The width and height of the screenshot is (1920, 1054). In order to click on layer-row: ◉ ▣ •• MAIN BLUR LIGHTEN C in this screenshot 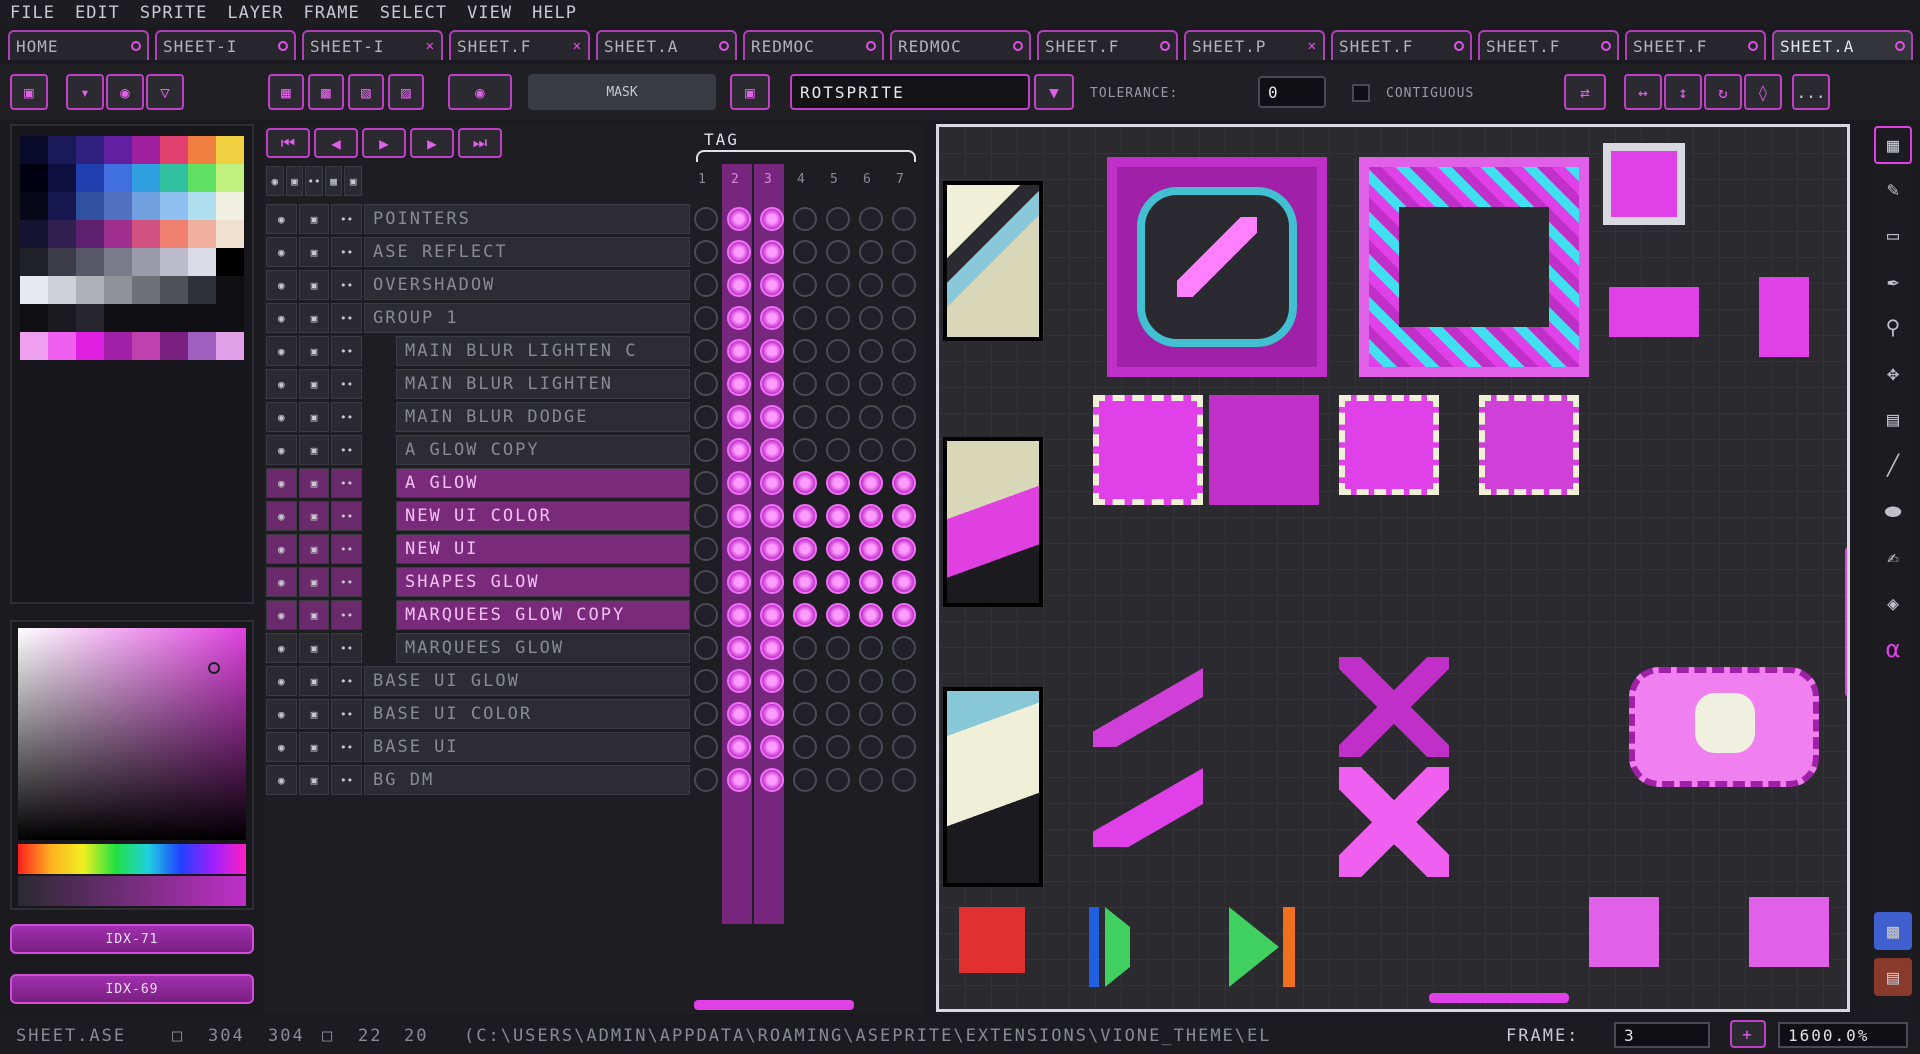, I will do `click(594, 351)`.